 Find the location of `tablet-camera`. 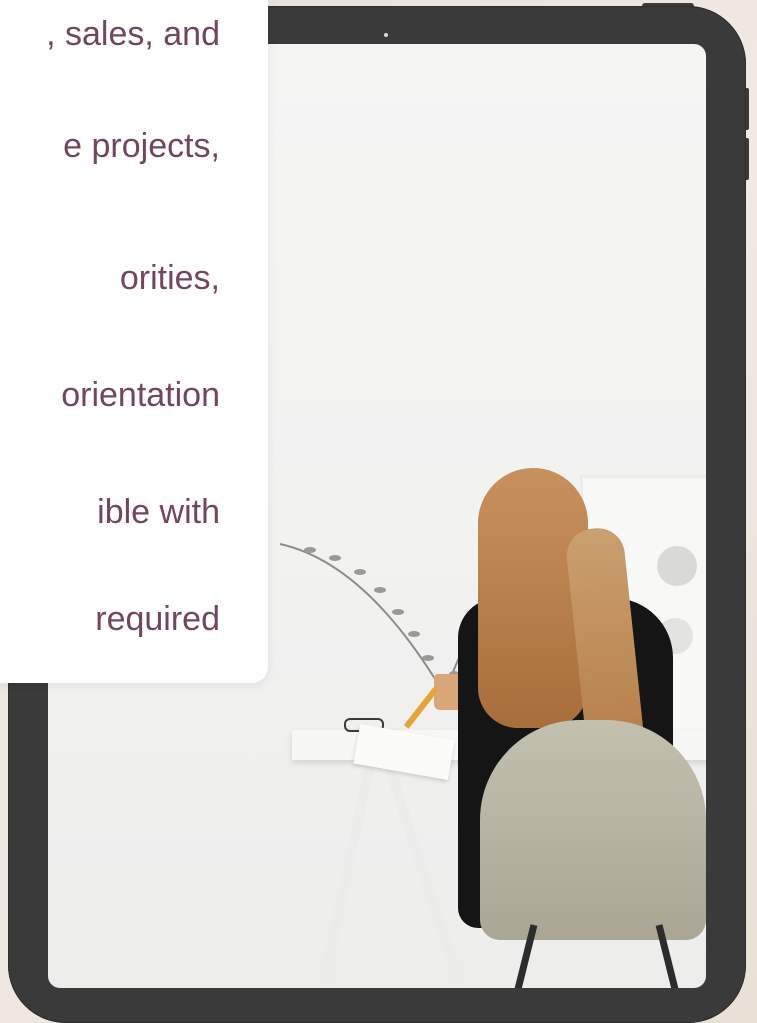

tablet-camera is located at coordinates (386, 35).